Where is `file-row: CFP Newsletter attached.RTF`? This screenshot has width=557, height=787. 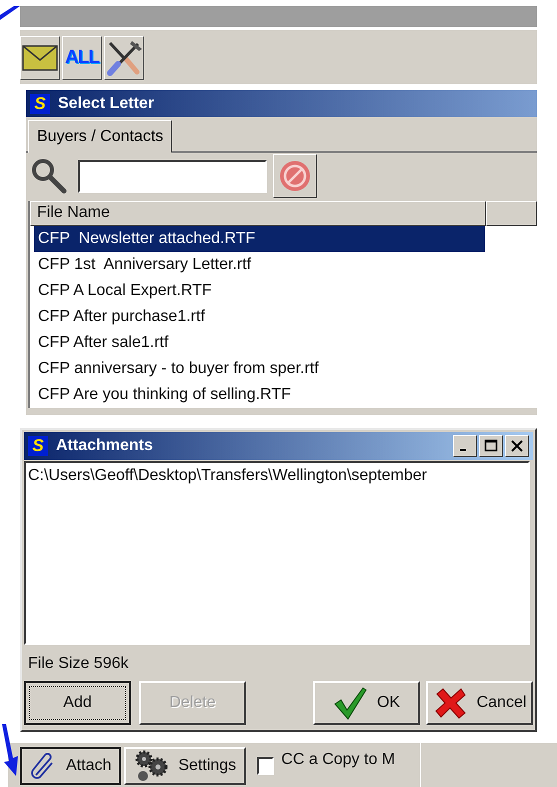
file-row: CFP Newsletter attached.RTF is located at coordinates (259, 239).